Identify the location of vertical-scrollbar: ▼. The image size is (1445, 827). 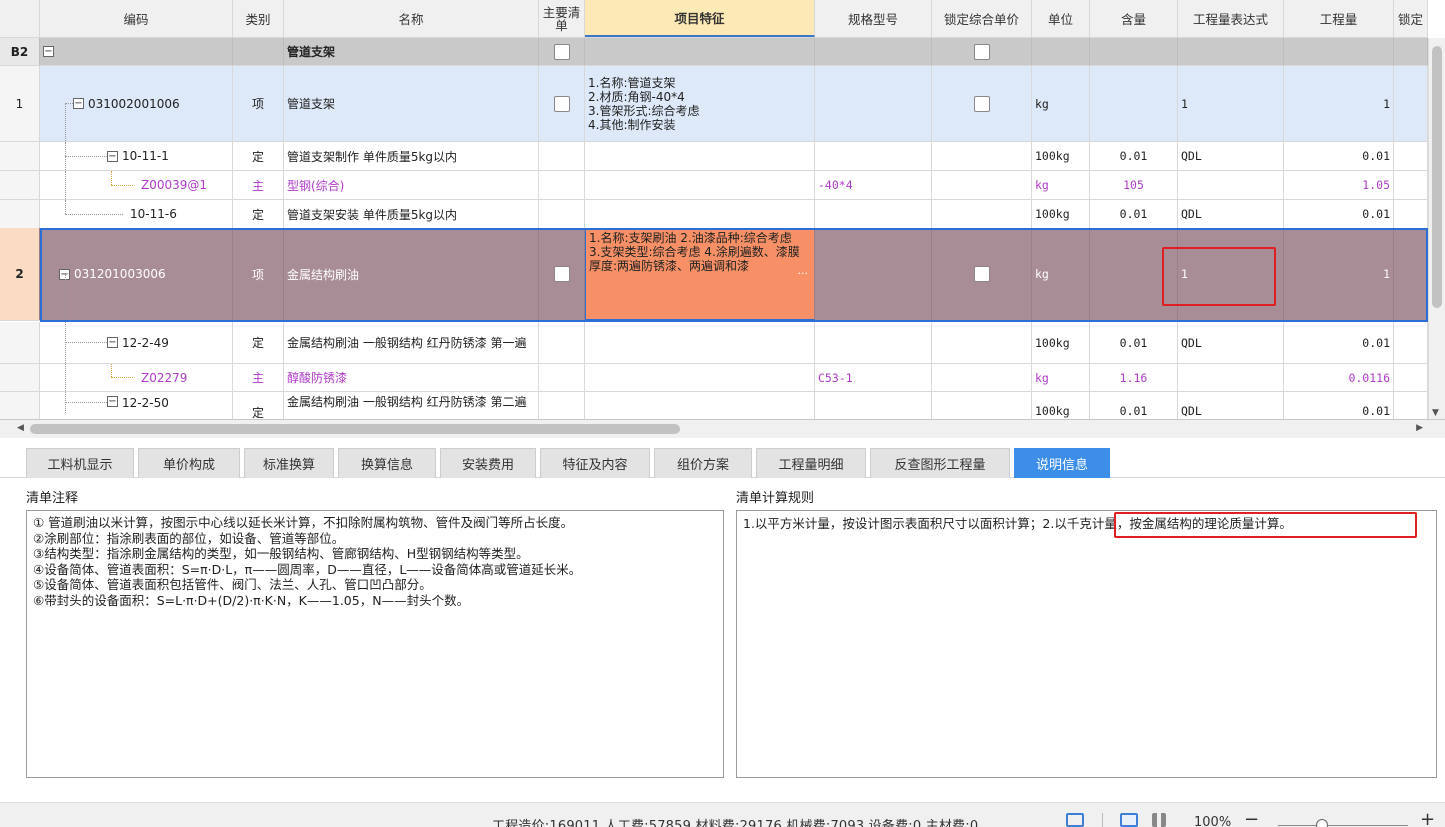
(1436, 228).